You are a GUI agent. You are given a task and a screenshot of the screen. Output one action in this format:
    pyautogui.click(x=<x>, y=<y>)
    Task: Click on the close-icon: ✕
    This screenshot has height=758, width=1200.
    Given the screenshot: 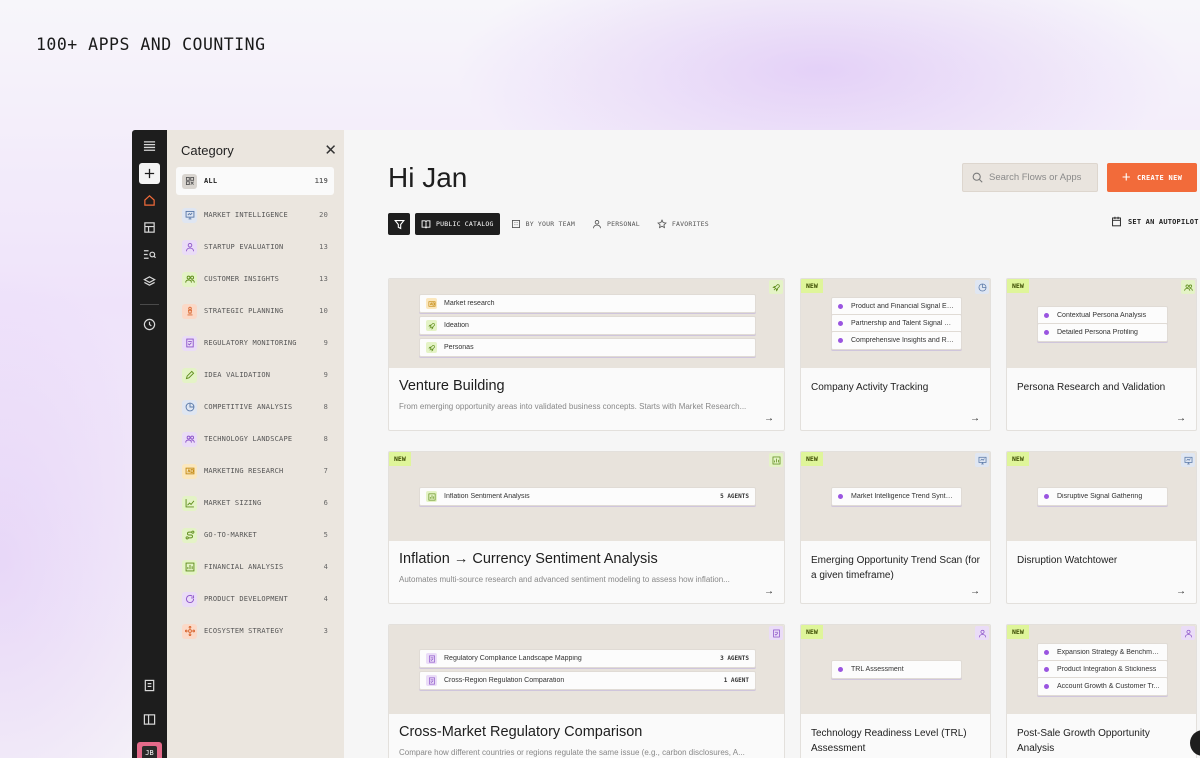 What is the action you would take?
    pyautogui.click(x=330, y=150)
    